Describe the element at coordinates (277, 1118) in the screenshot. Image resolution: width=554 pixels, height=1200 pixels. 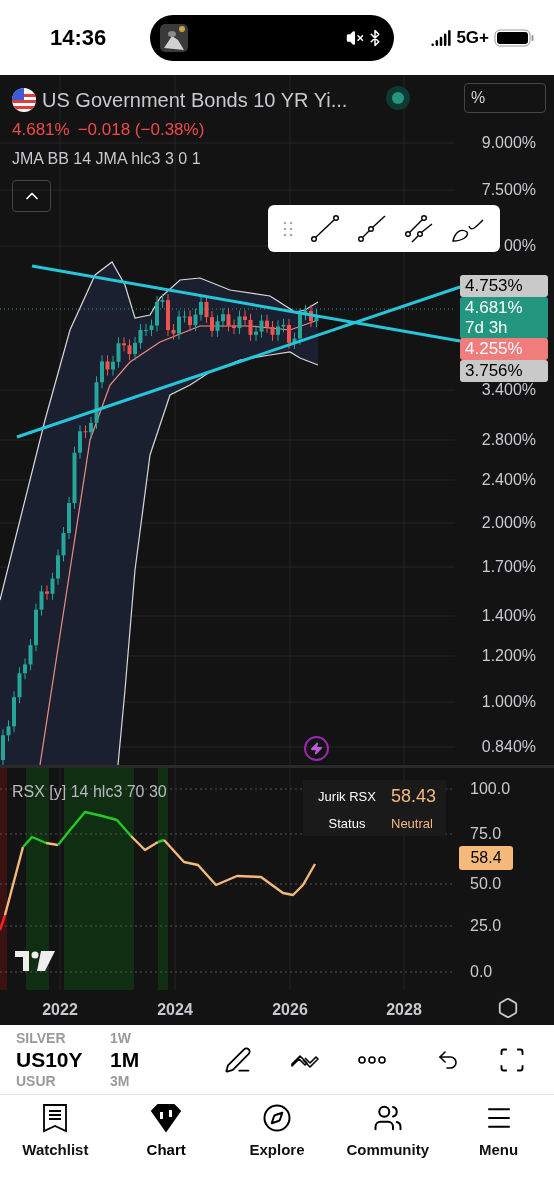
I see `compass-icon` at that location.